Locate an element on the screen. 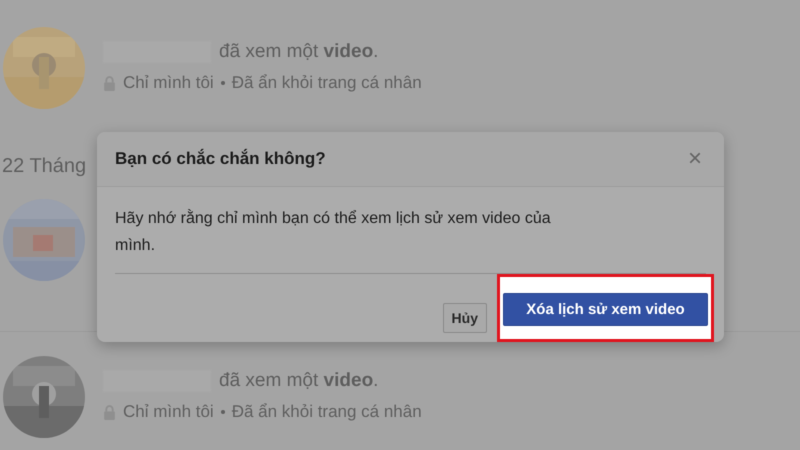 The width and height of the screenshot is (800, 450). confirm-button: Xóa lịch sử xem video is located at coordinates (605, 309).